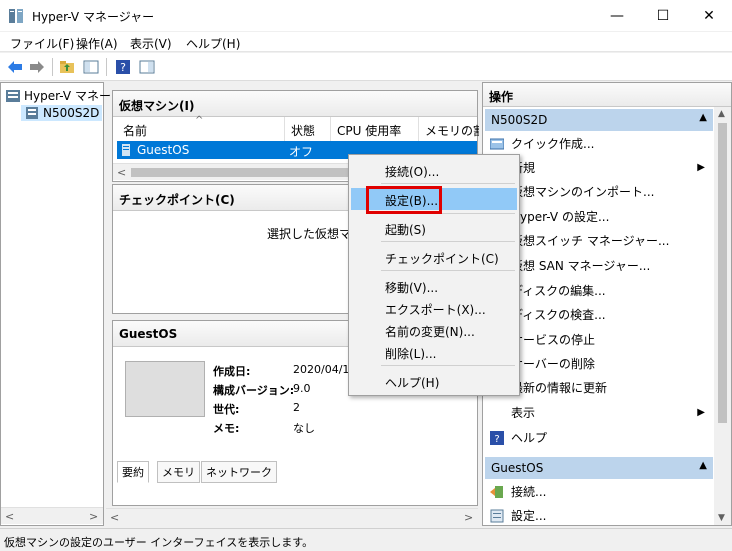  Describe the element at coordinates (497, 516) in the screenshot. I see `settings-icon` at that location.